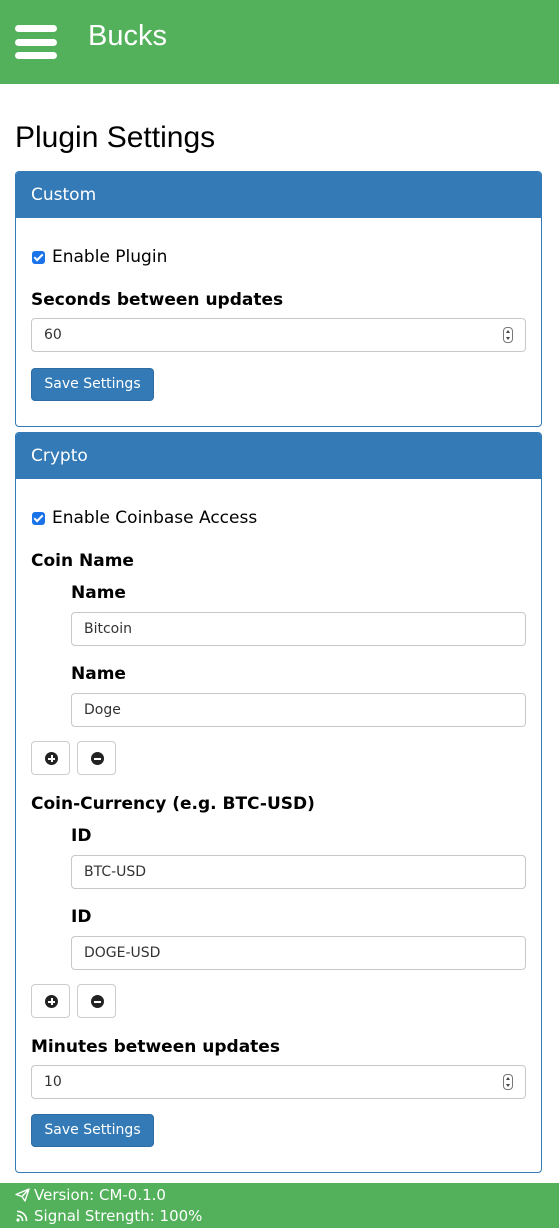 Image resolution: width=559 pixels, height=1228 pixels. What do you see at coordinates (157, 300) in the screenshot?
I see `seconds-label: Seconds between updates` at bounding box center [157, 300].